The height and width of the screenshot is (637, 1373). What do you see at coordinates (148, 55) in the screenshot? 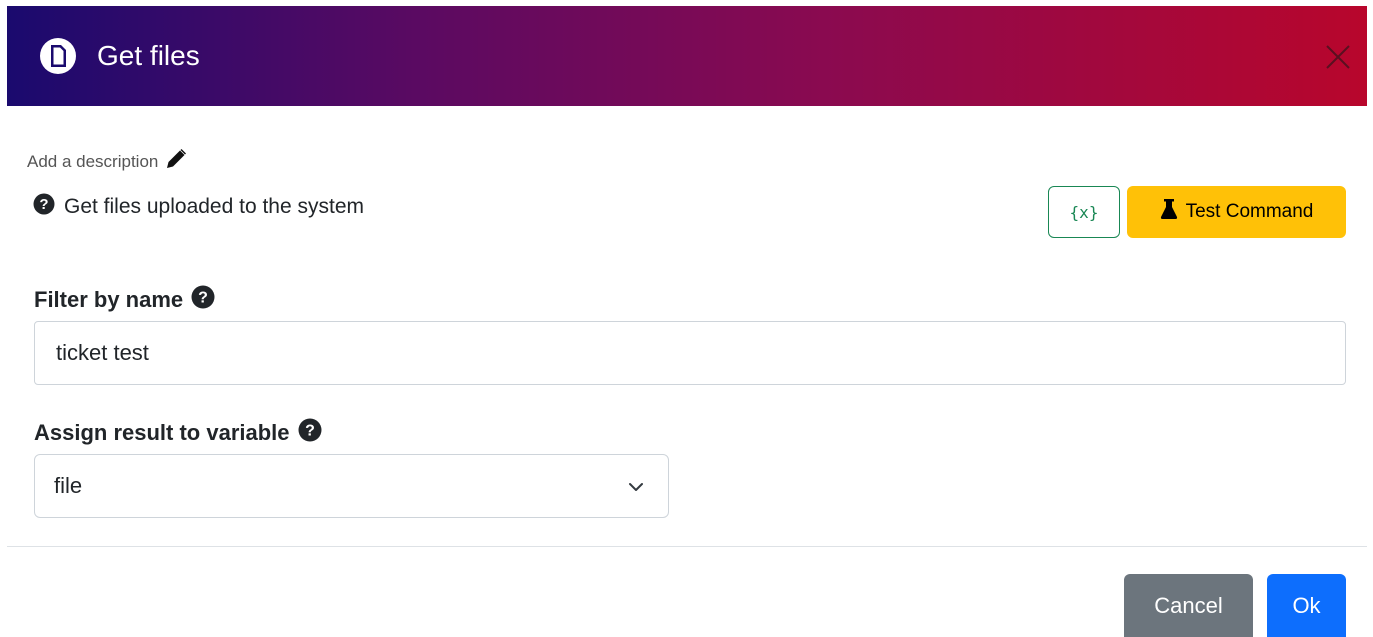
I see `dialog-title: Get files` at bounding box center [148, 55].